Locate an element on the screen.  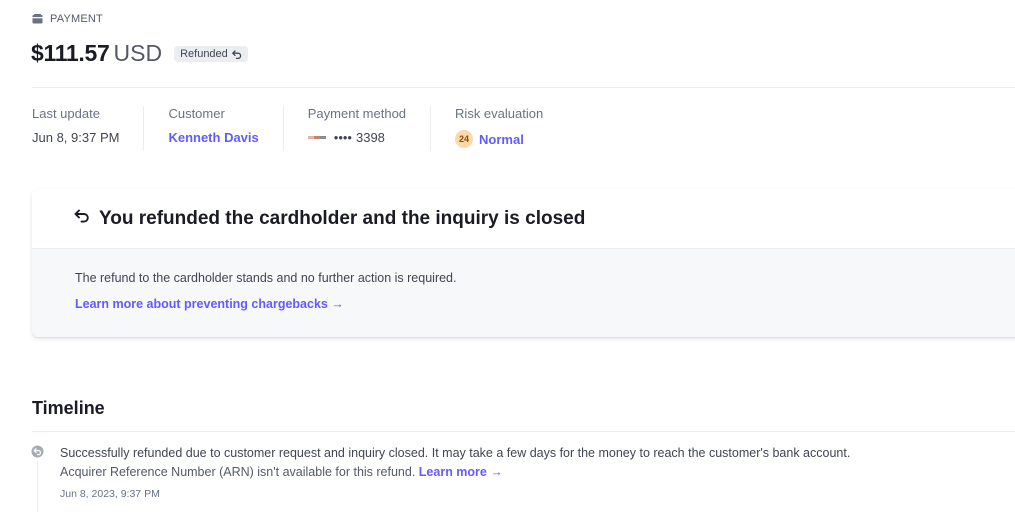
summary-last-update: Last update Jun 8, 9:37 PM is located at coordinates (88, 128).